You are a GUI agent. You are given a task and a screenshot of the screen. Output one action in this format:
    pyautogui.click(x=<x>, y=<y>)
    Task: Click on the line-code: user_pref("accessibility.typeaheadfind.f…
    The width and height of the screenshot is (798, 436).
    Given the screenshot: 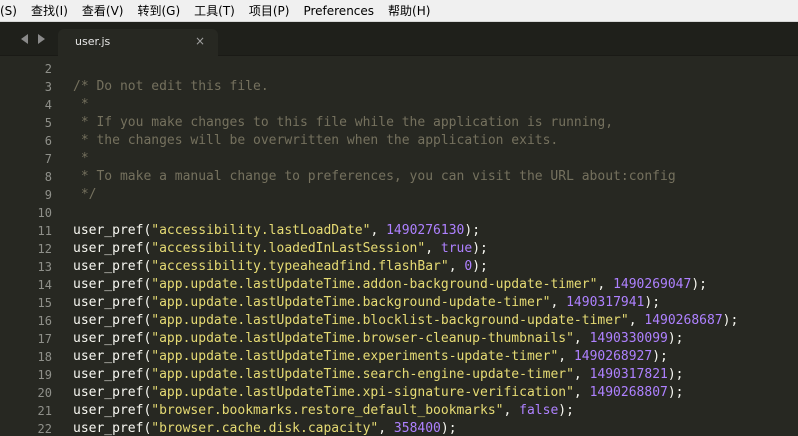 What is the action you would take?
    pyautogui.click(x=280, y=267)
    